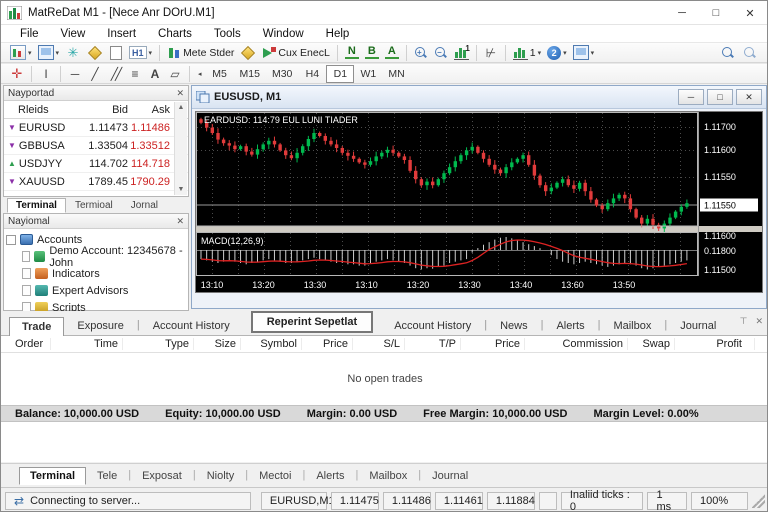  I want to click on cursor-button: I, so click(46, 74).